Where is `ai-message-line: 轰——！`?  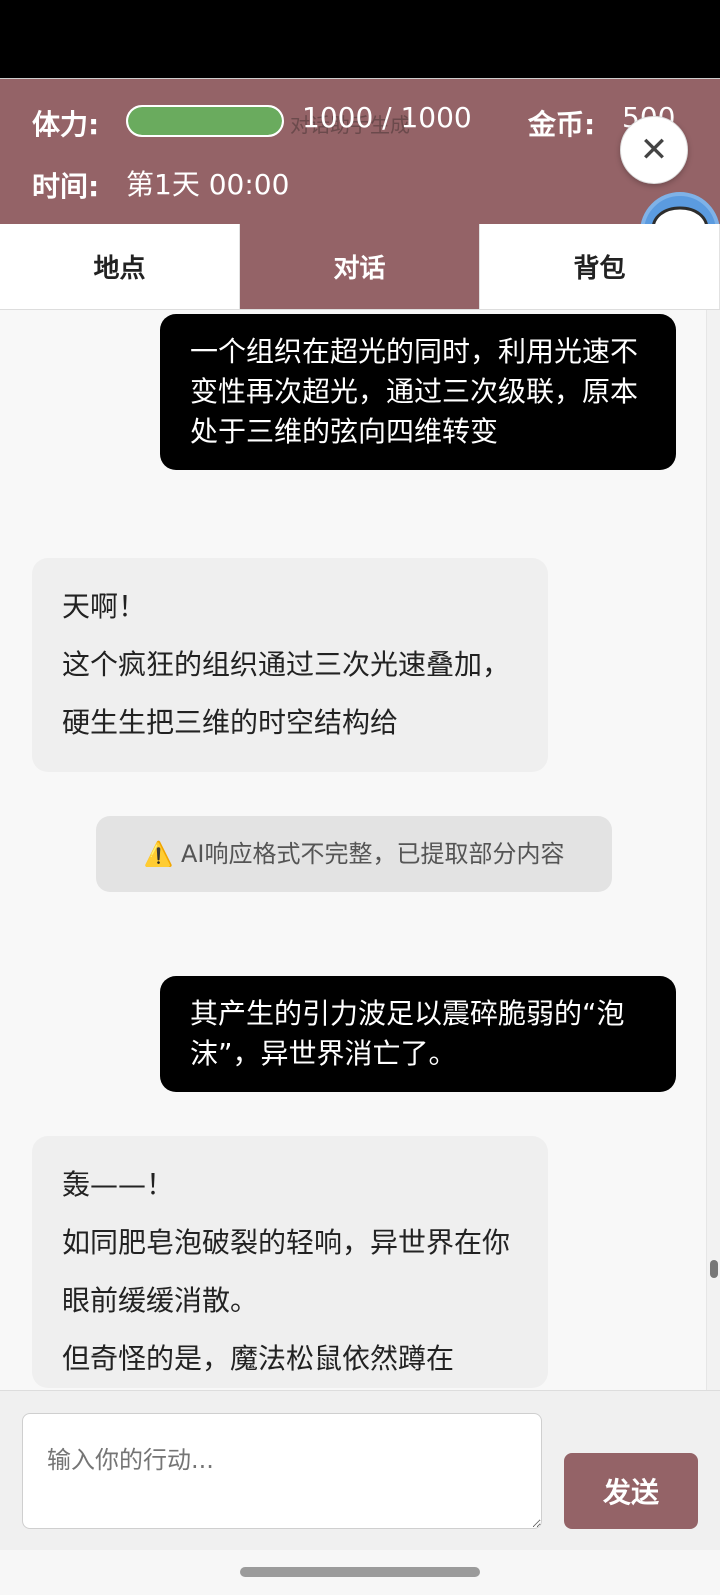
ai-message-line: 轰——！ is located at coordinates (118, 1184).